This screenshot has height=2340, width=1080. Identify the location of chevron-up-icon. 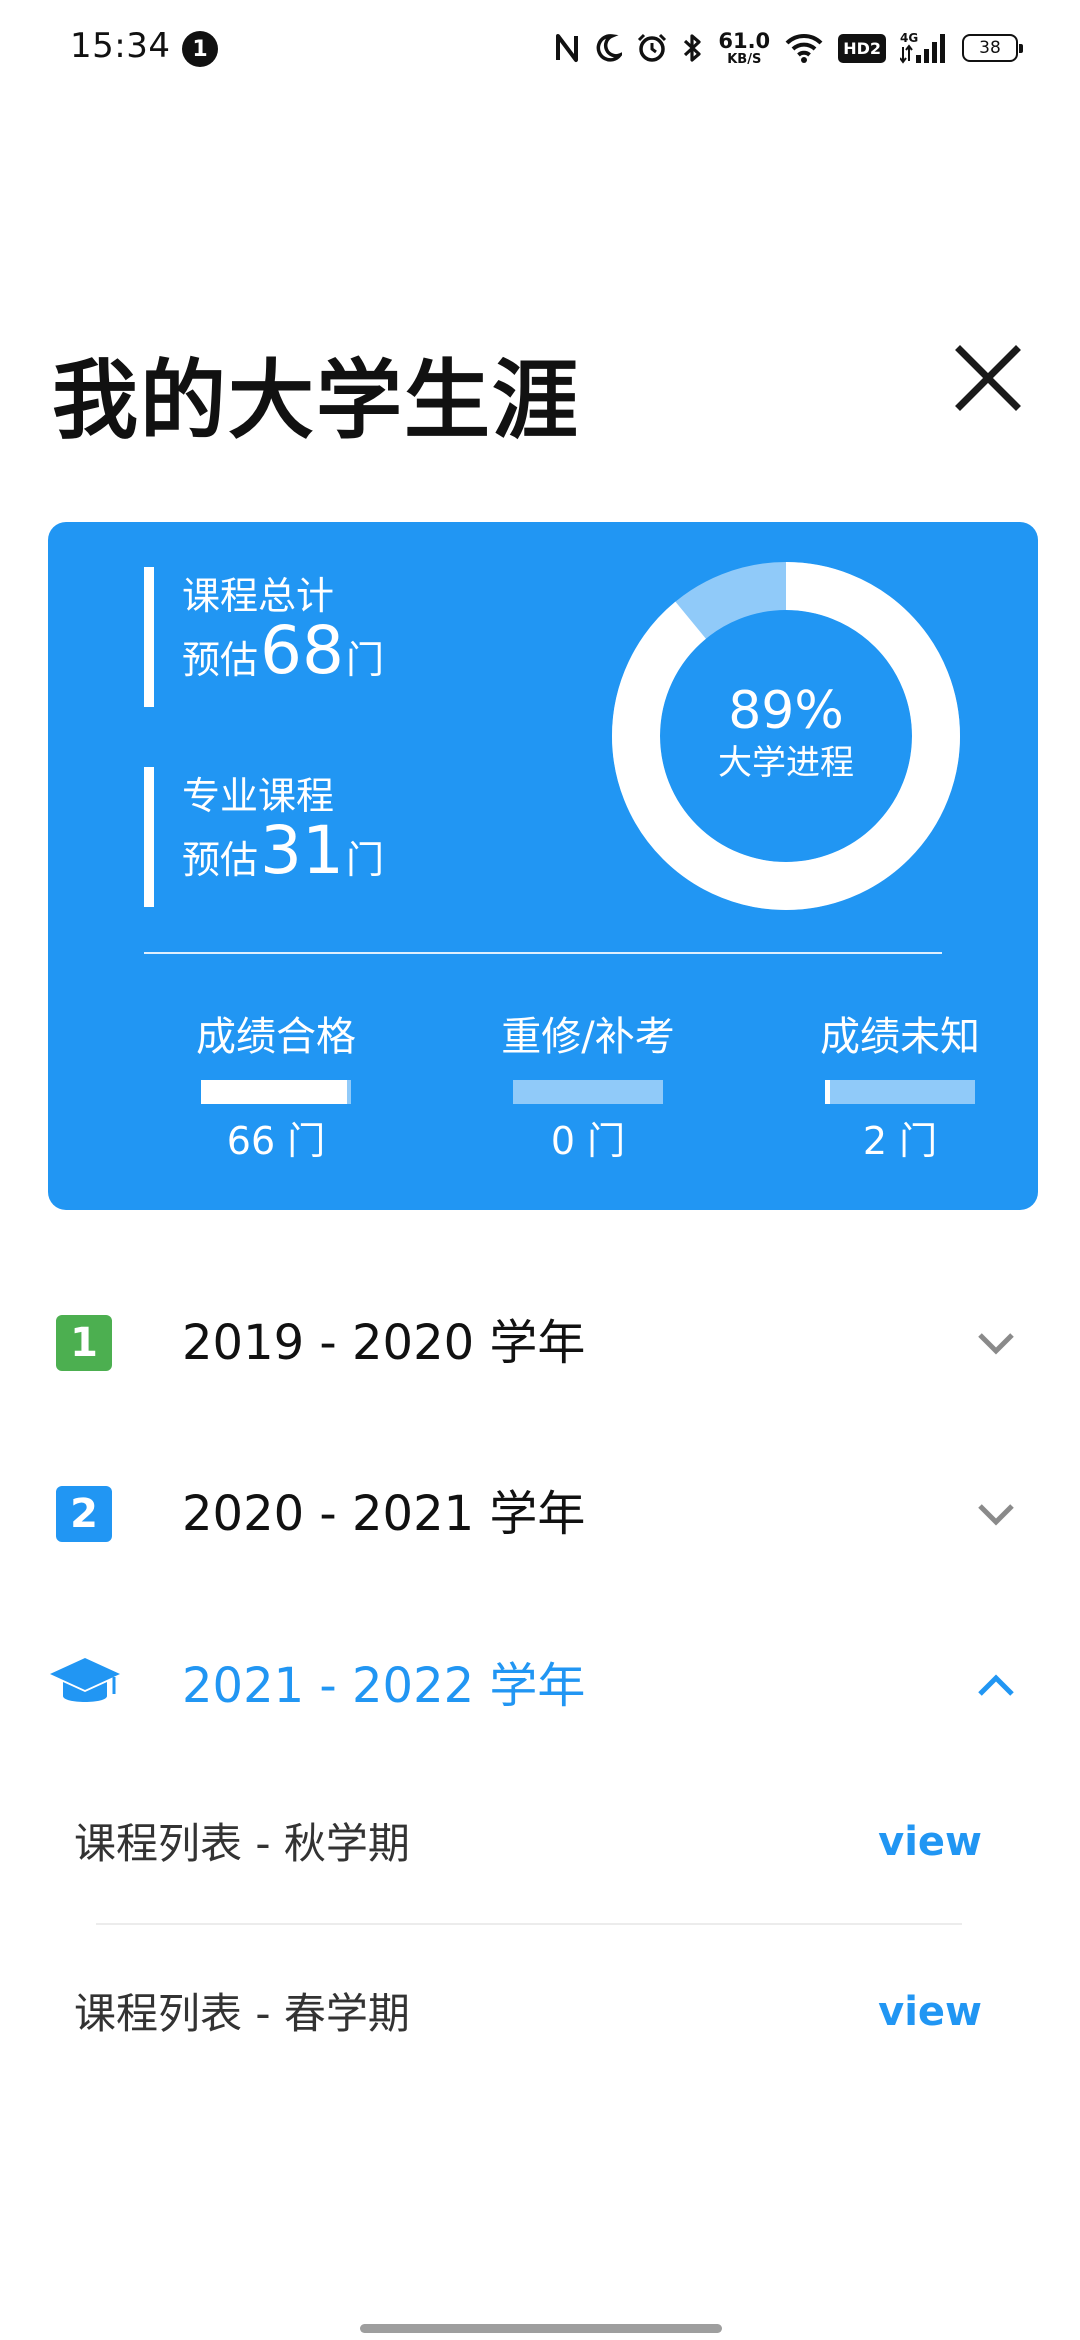
(996, 1686).